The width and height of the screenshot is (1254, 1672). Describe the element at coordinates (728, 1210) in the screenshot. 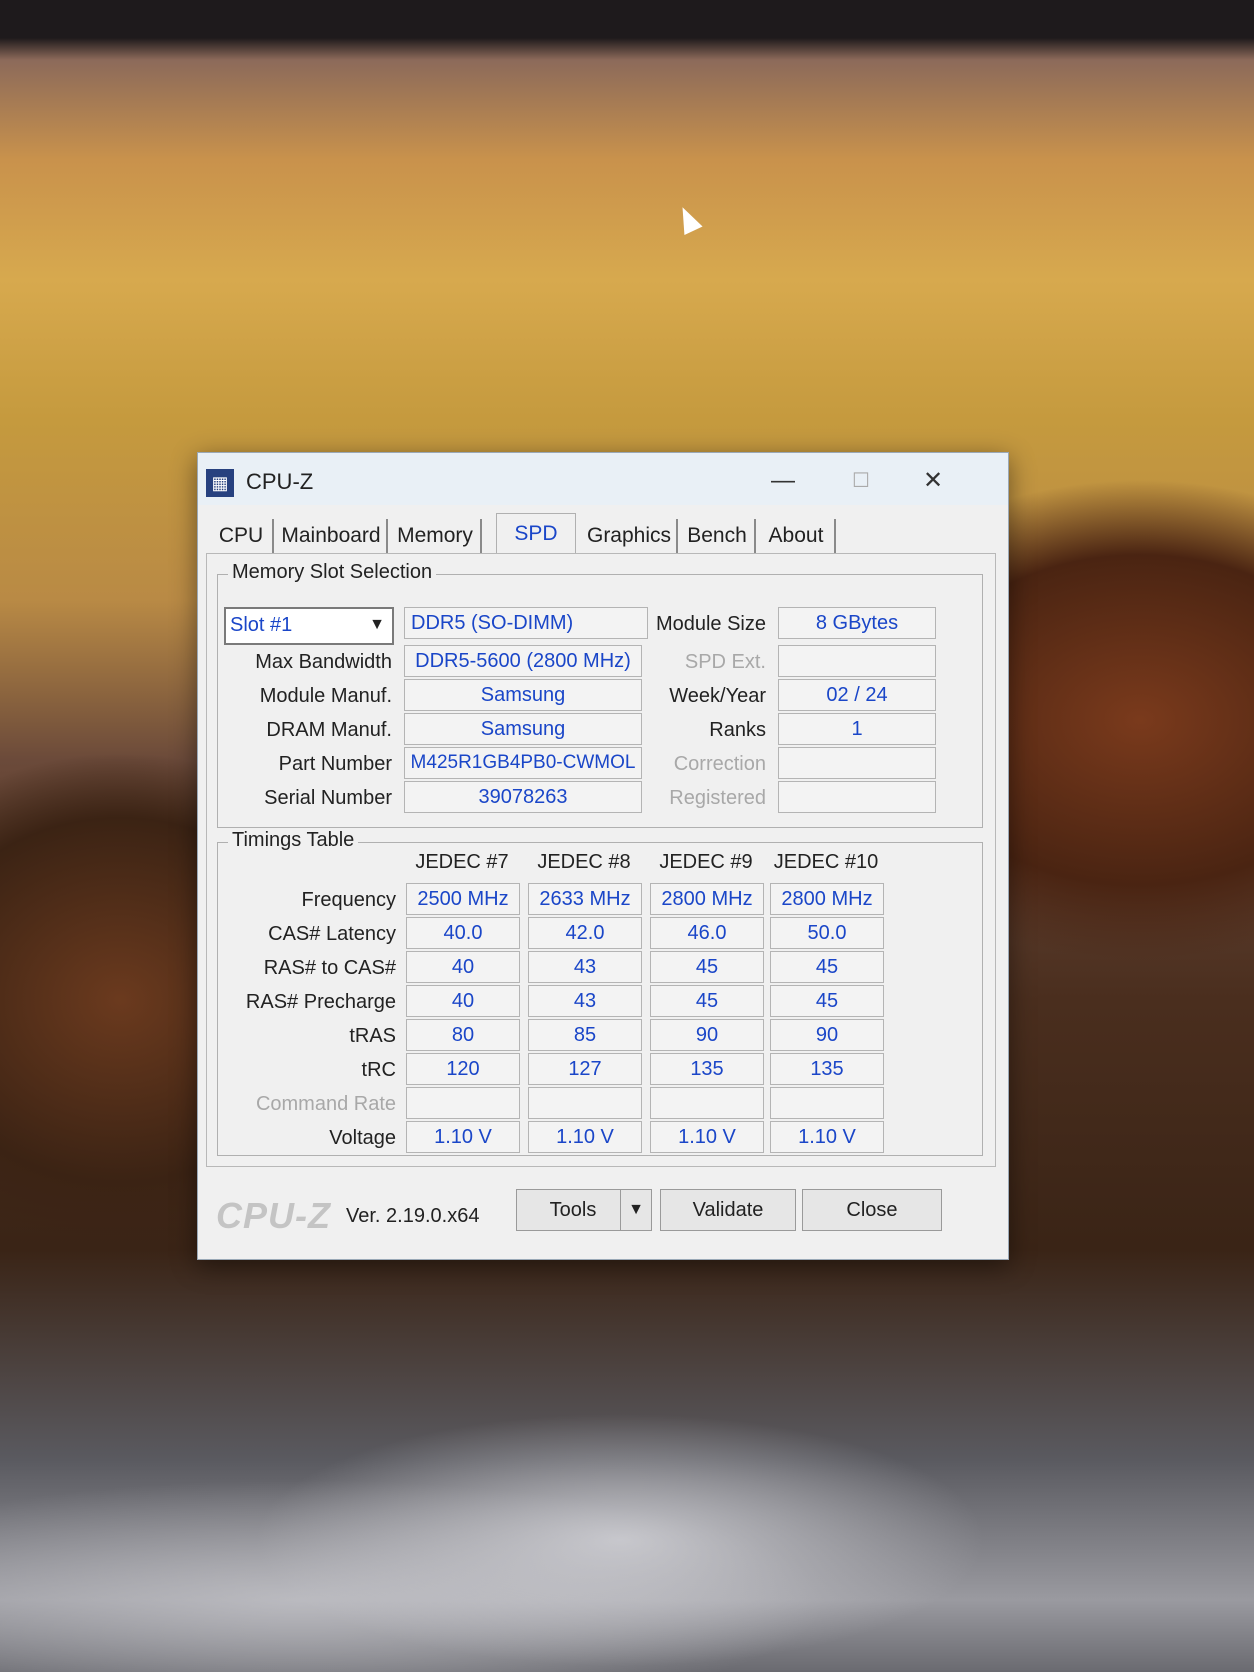

I see `validate-button: Validate` at that location.